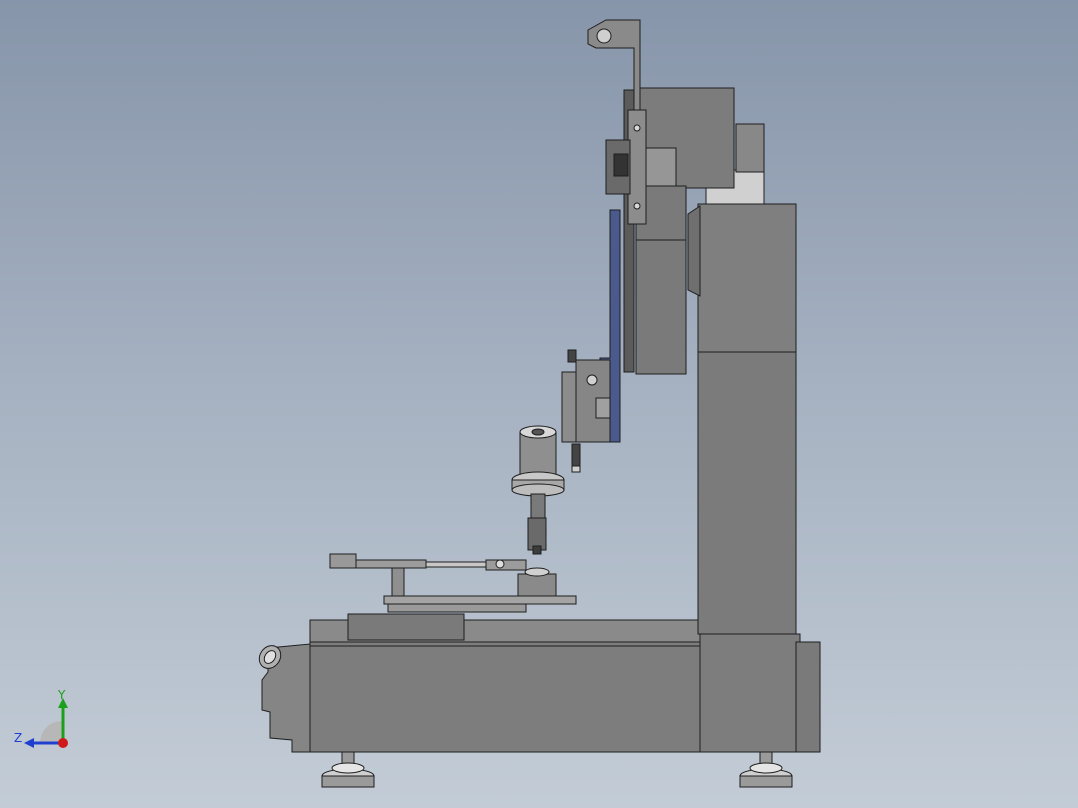  I want to click on z-axis-label: Z, so click(18, 738).